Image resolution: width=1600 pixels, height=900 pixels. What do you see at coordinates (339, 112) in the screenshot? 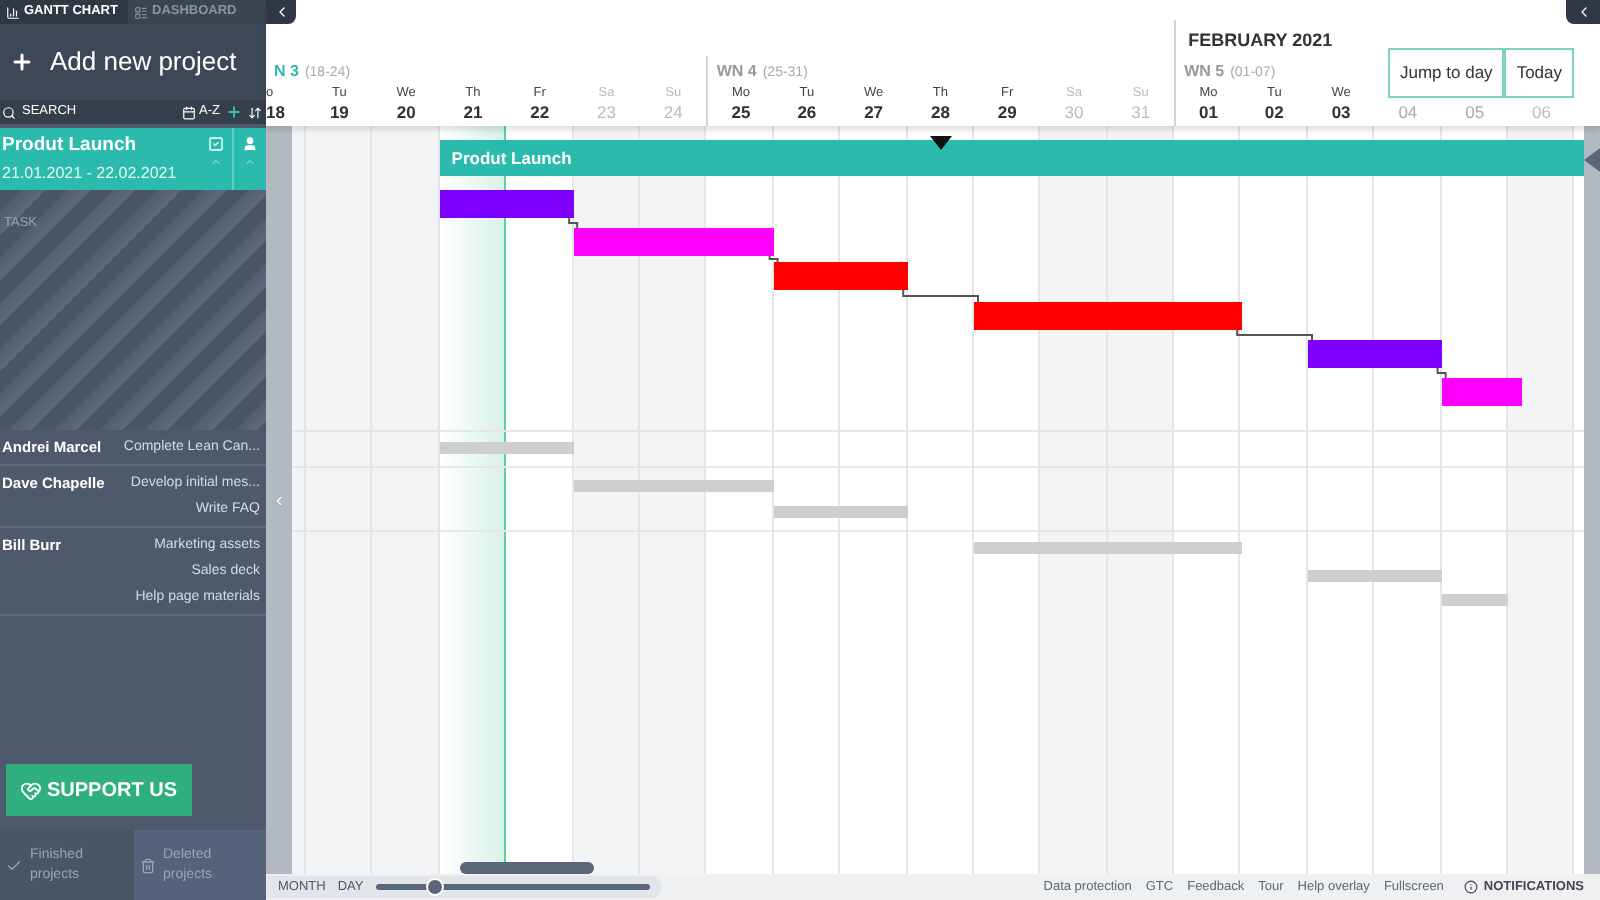
I see `day-date: 19` at bounding box center [339, 112].